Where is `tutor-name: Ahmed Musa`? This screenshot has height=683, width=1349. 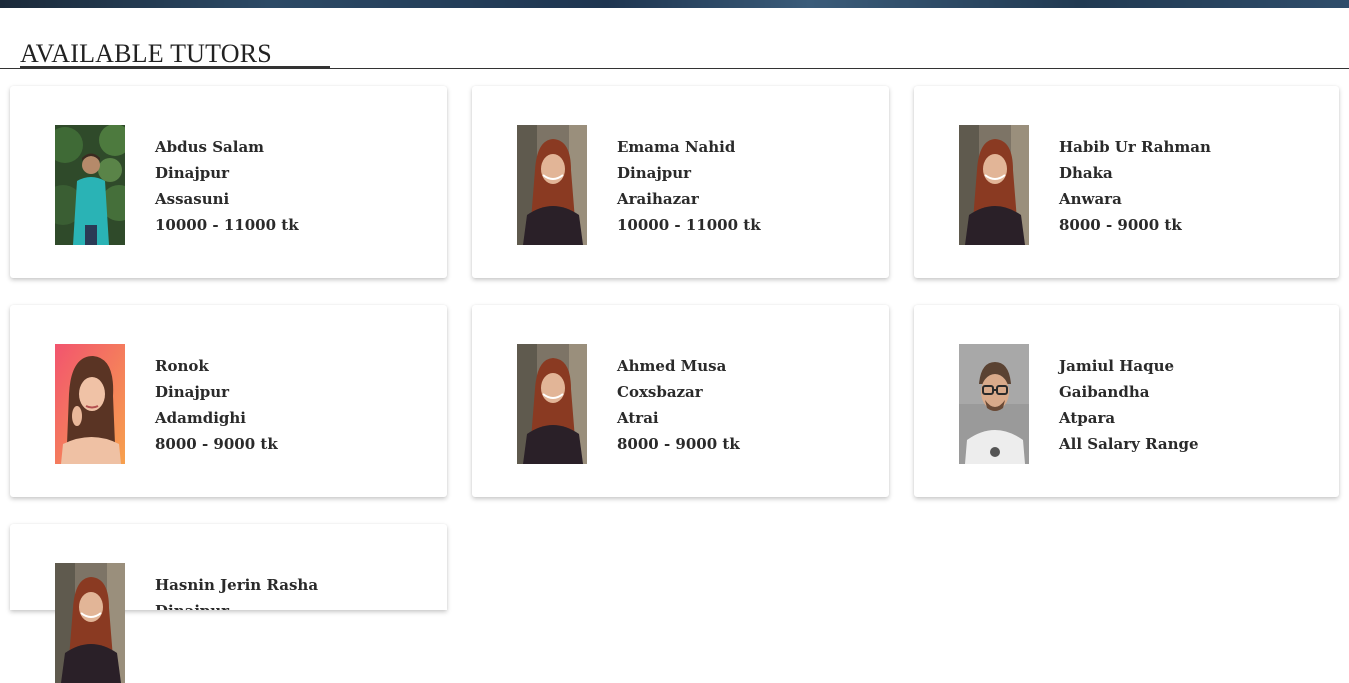 tutor-name: Ahmed Musa is located at coordinates (672, 366).